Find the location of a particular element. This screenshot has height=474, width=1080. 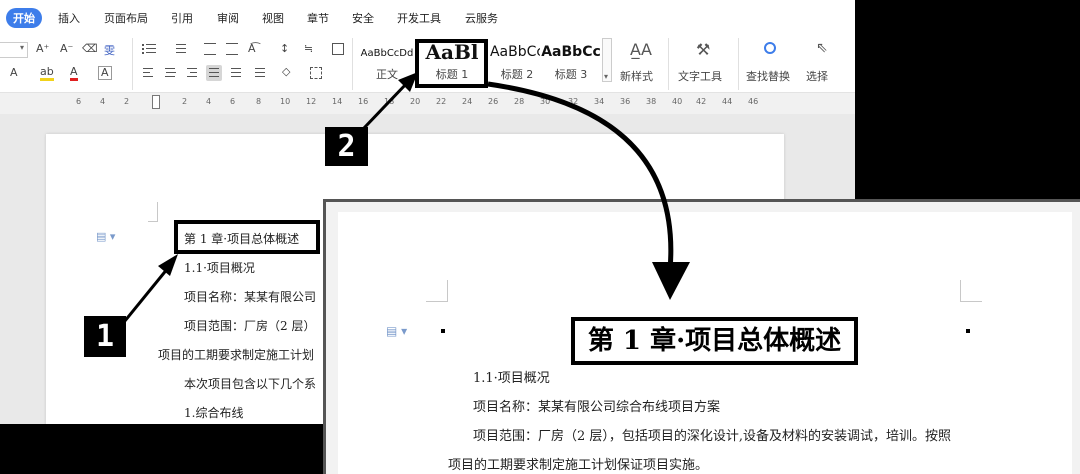

tab-cloud: 云服务 is located at coordinates (481, 18).